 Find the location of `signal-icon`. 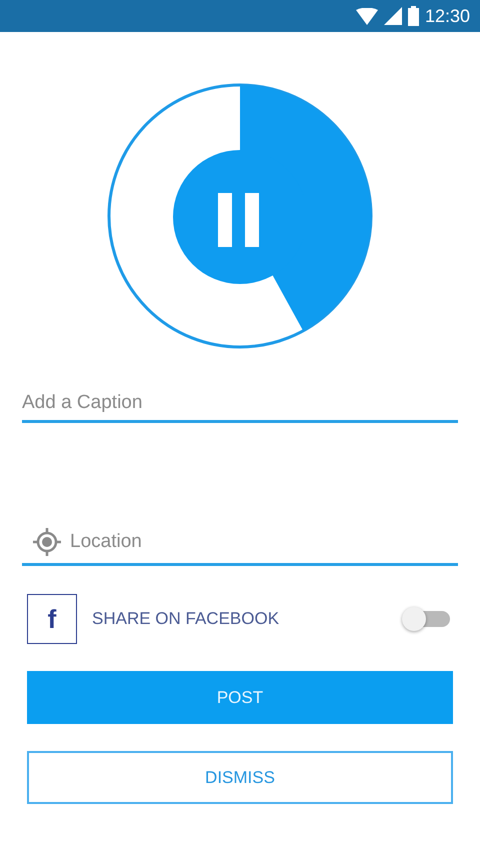

signal-icon is located at coordinates (393, 16).